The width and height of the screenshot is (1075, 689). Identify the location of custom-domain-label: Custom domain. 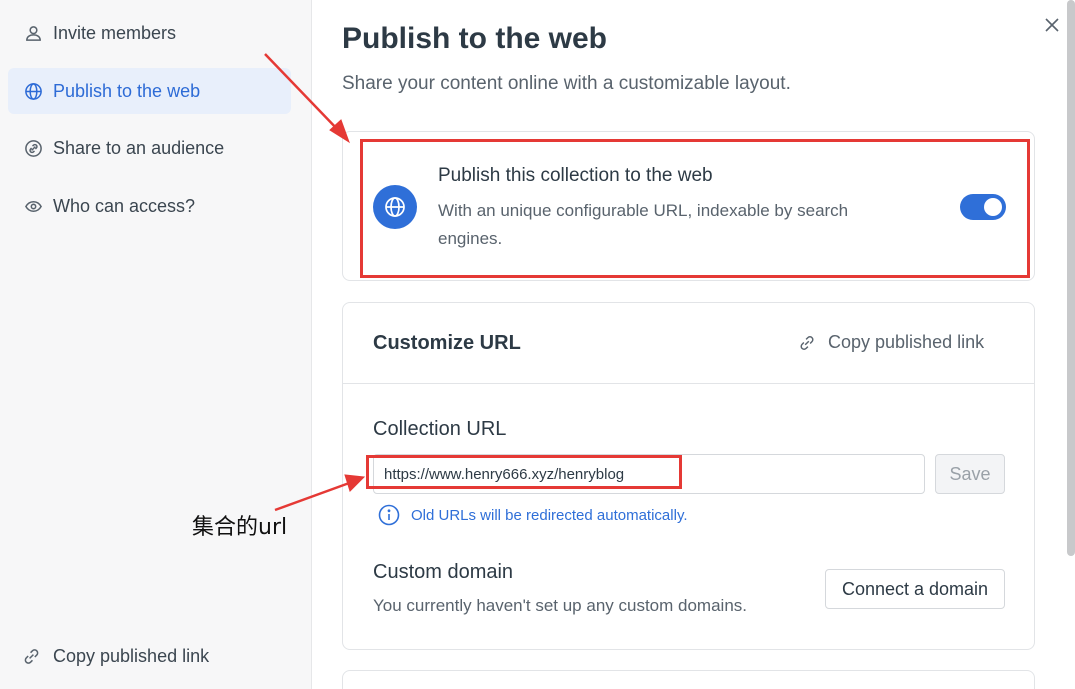
(443, 572).